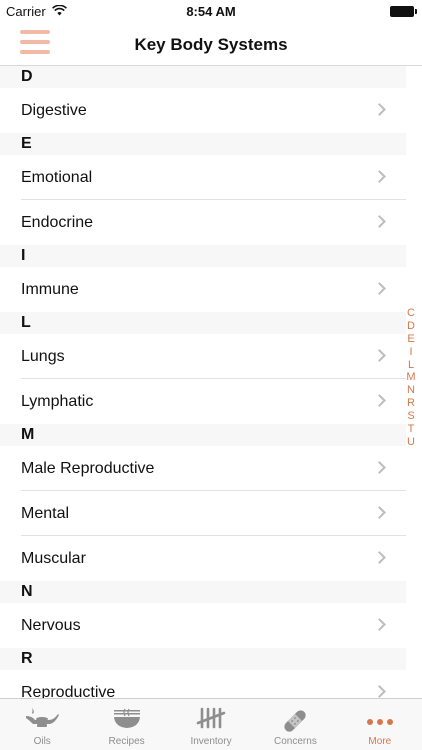  Describe the element at coordinates (203, 401) in the screenshot. I see `list-item: Lymphatic` at that location.